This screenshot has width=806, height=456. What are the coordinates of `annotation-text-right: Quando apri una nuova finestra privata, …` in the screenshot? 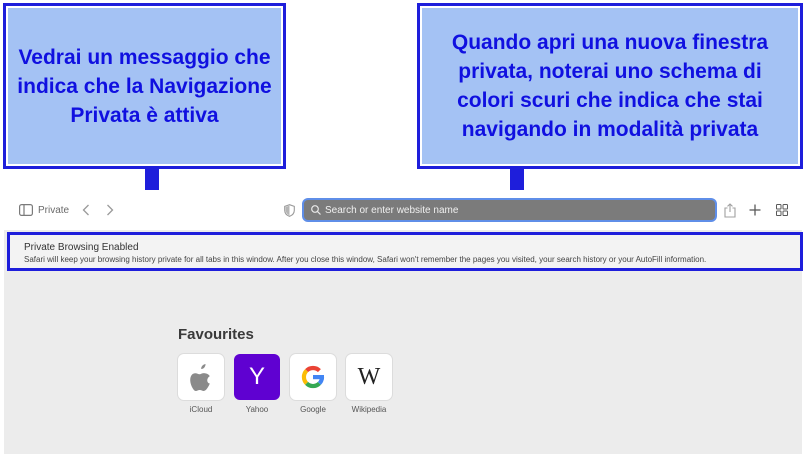 It's located at (610, 86).